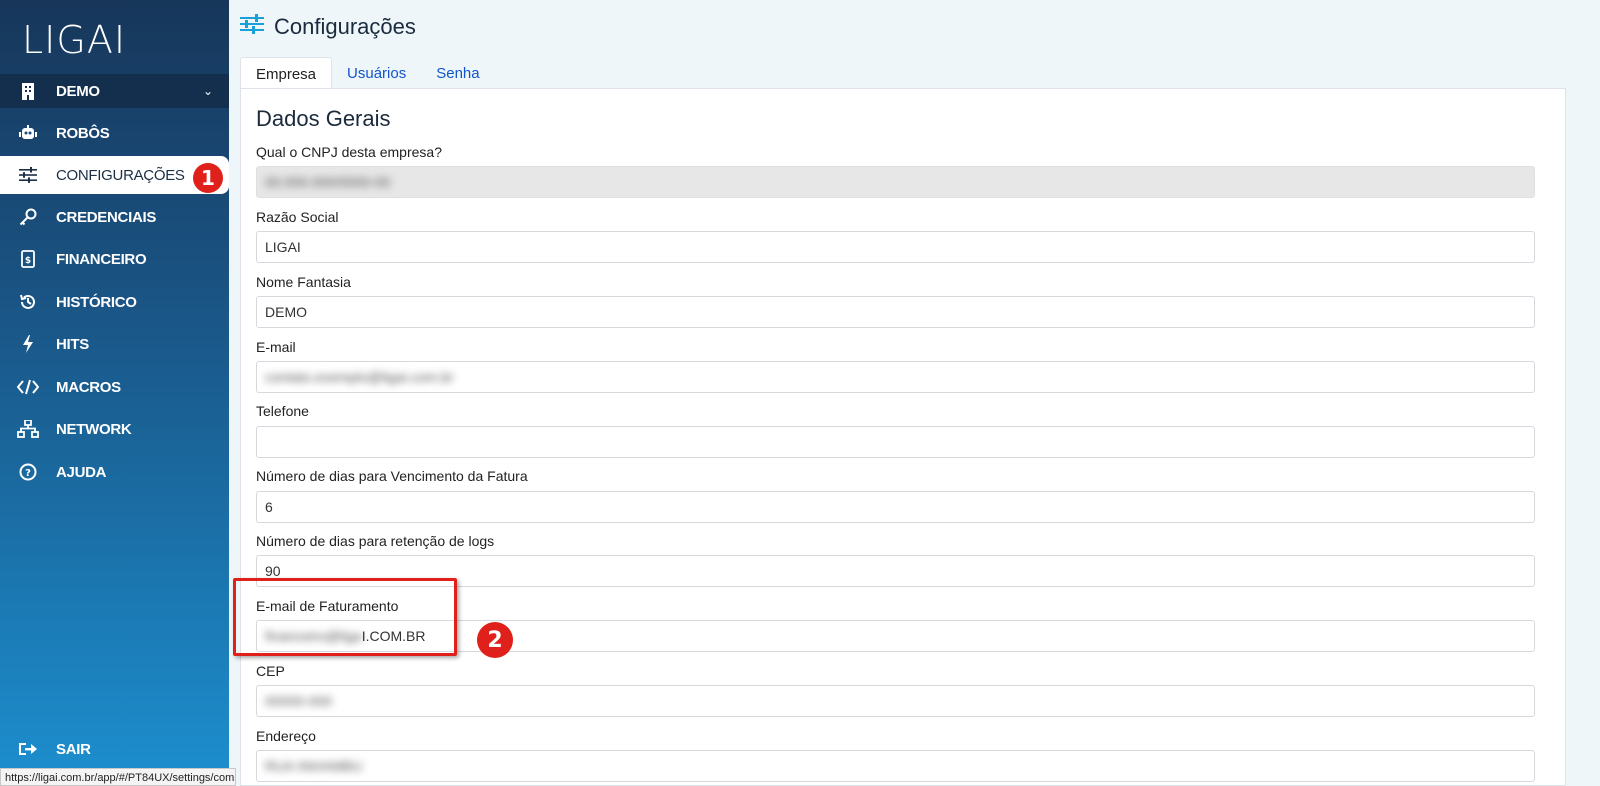 This screenshot has height=786, width=1600. Describe the element at coordinates (120, 175) in the screenshot. I see `sidebar-item-label: CONFIGURAÇÕES` at that location.